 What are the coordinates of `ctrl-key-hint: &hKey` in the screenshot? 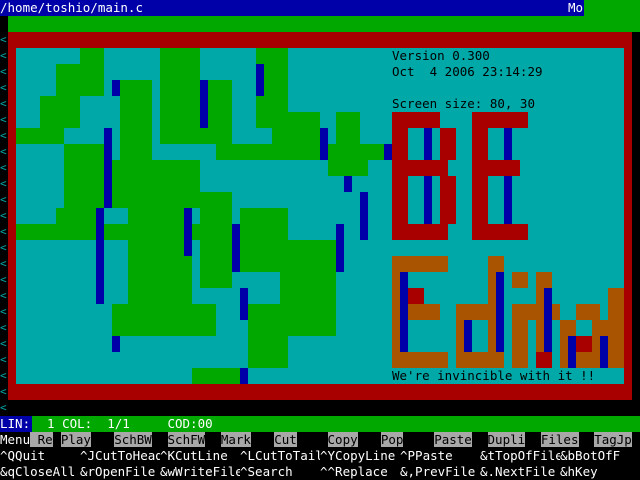 It's located at (600, 472).